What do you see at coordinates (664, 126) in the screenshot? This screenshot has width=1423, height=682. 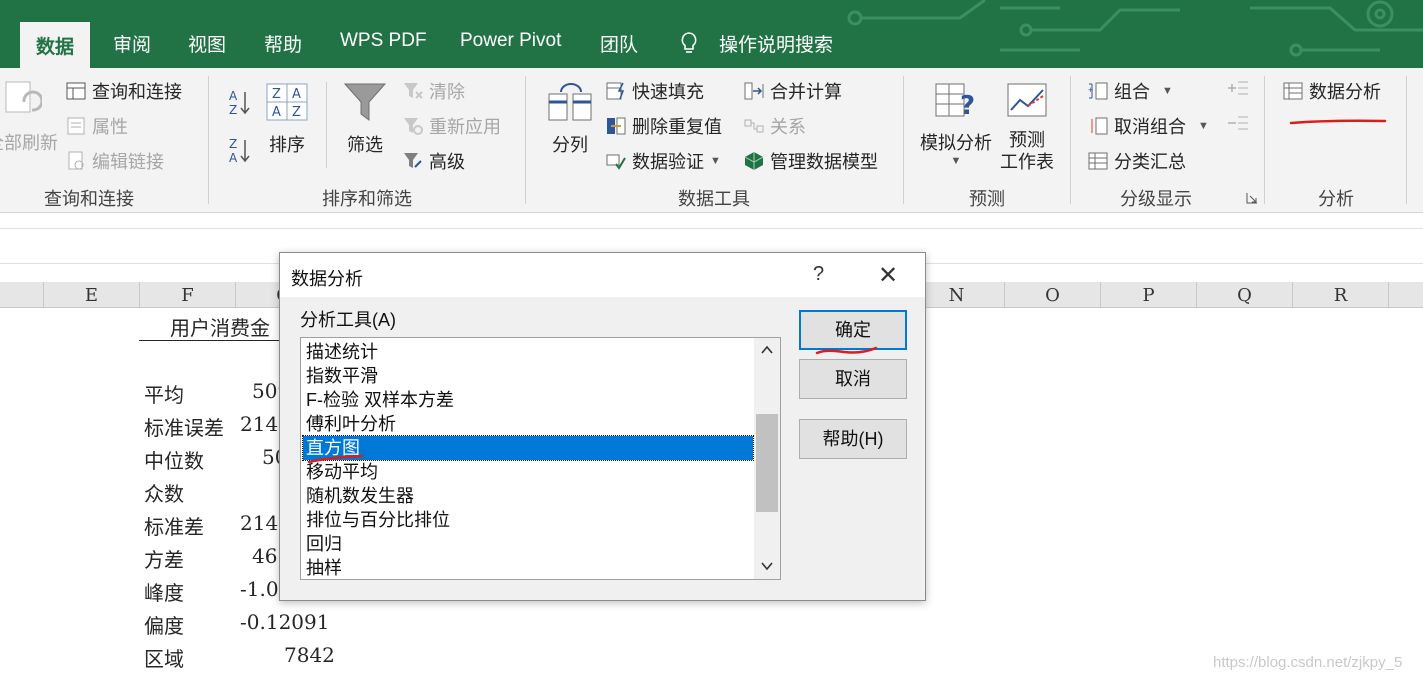 I see `remove-duplicates-button: 删除重复值` at bounding box center [664, 126].